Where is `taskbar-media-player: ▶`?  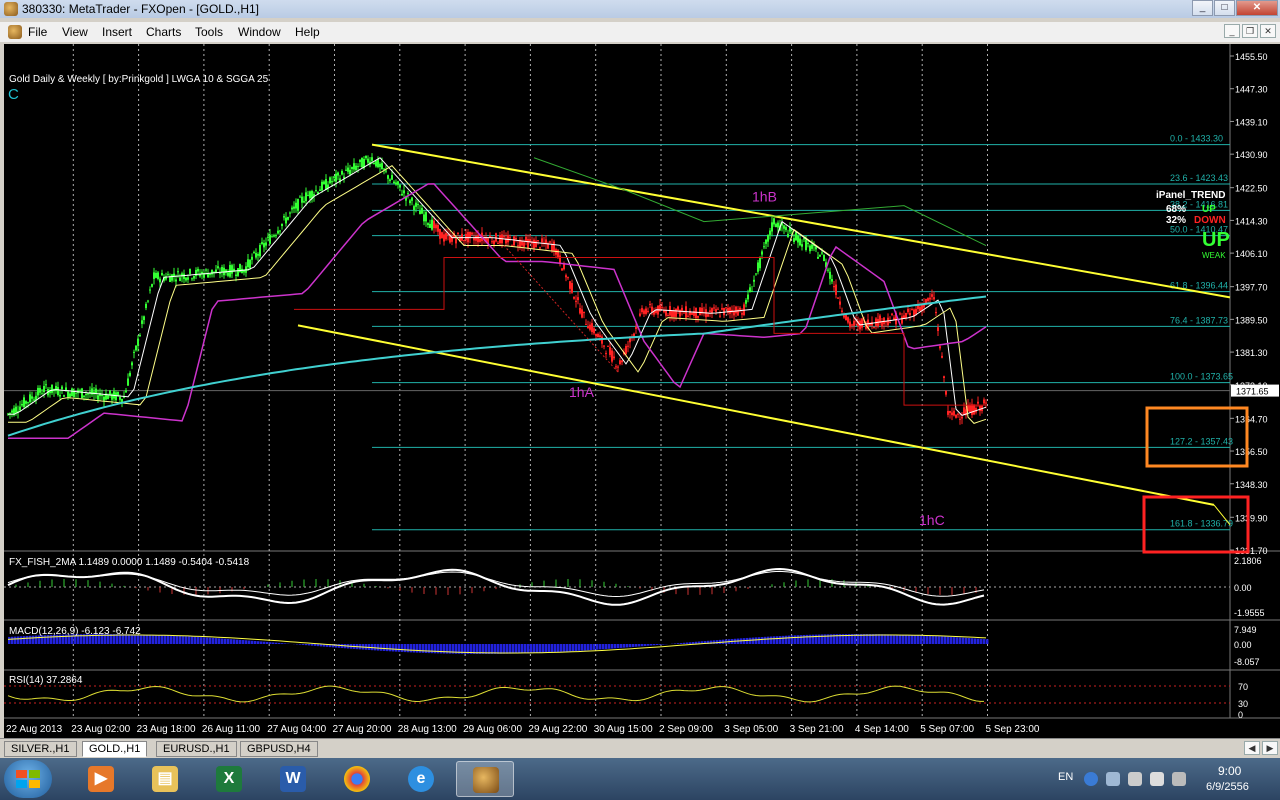 taskbar-media-player: ▶ is located at coordinates (101, 779).